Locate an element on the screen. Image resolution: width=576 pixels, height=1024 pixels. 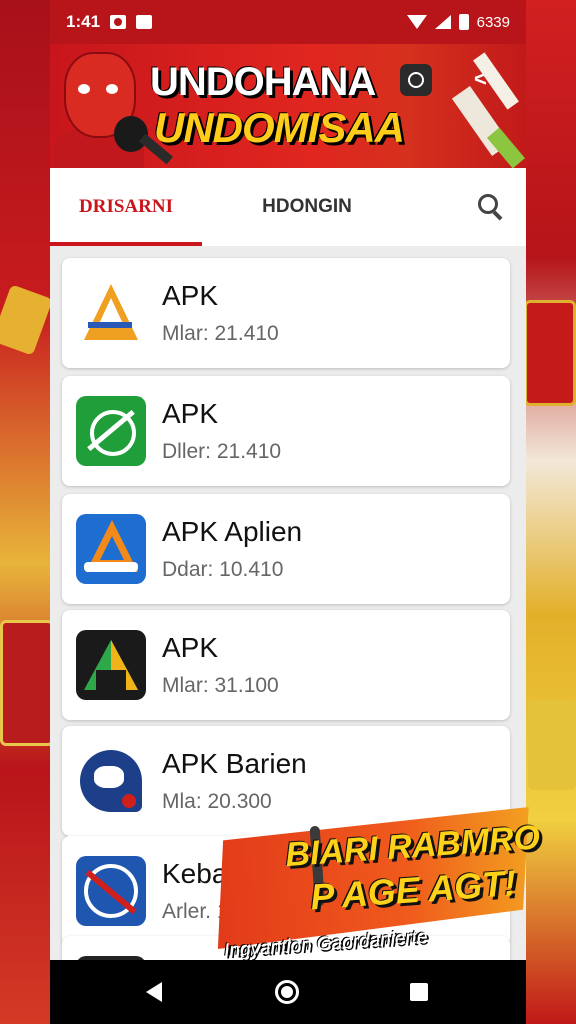
microphone-icon is located at coordinates (131, 134).